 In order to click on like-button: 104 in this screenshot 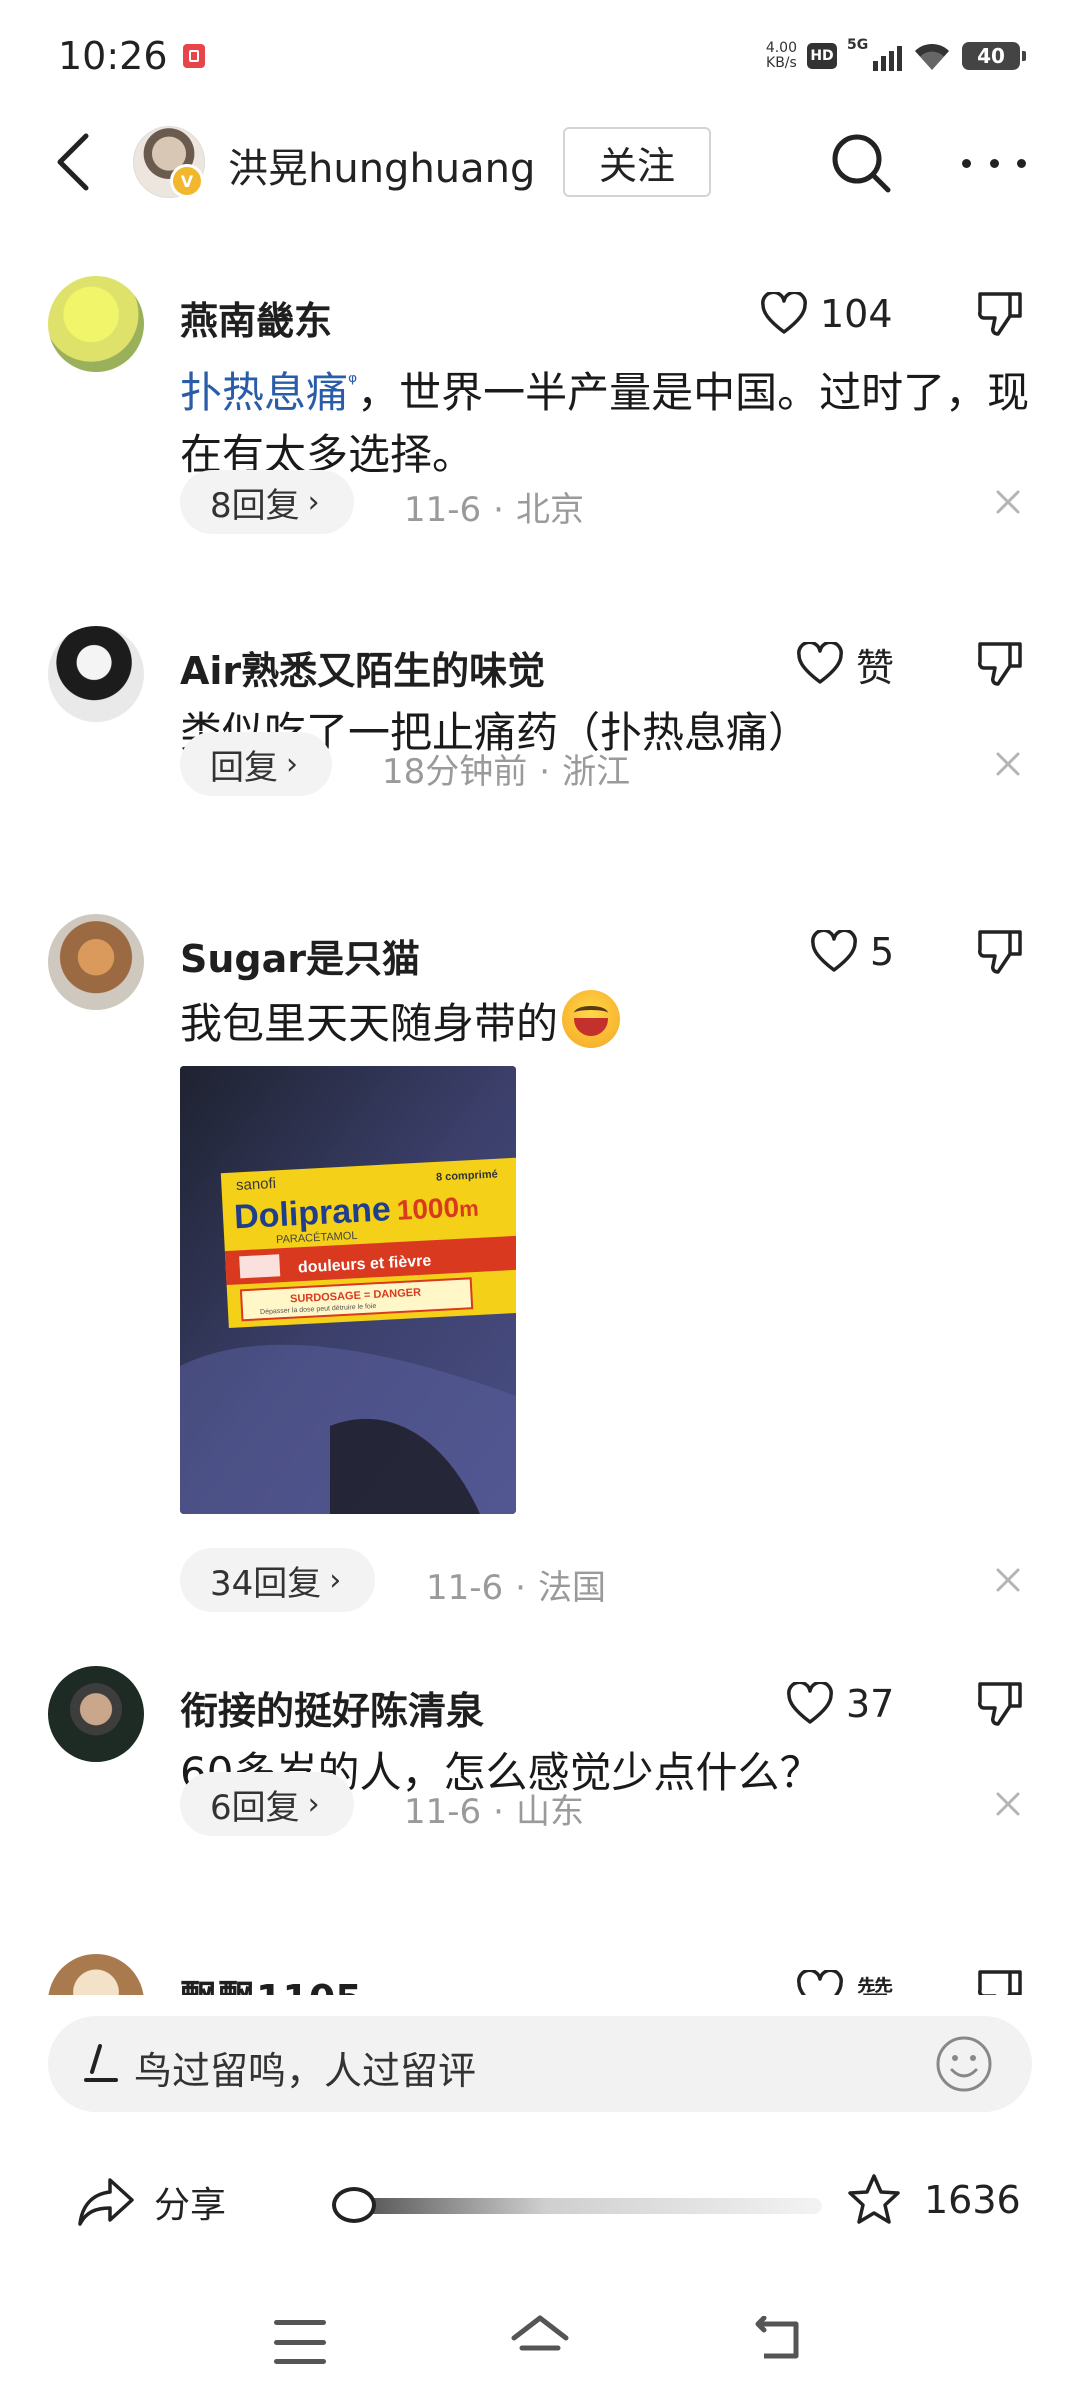, I will do `click(860, 314)`.